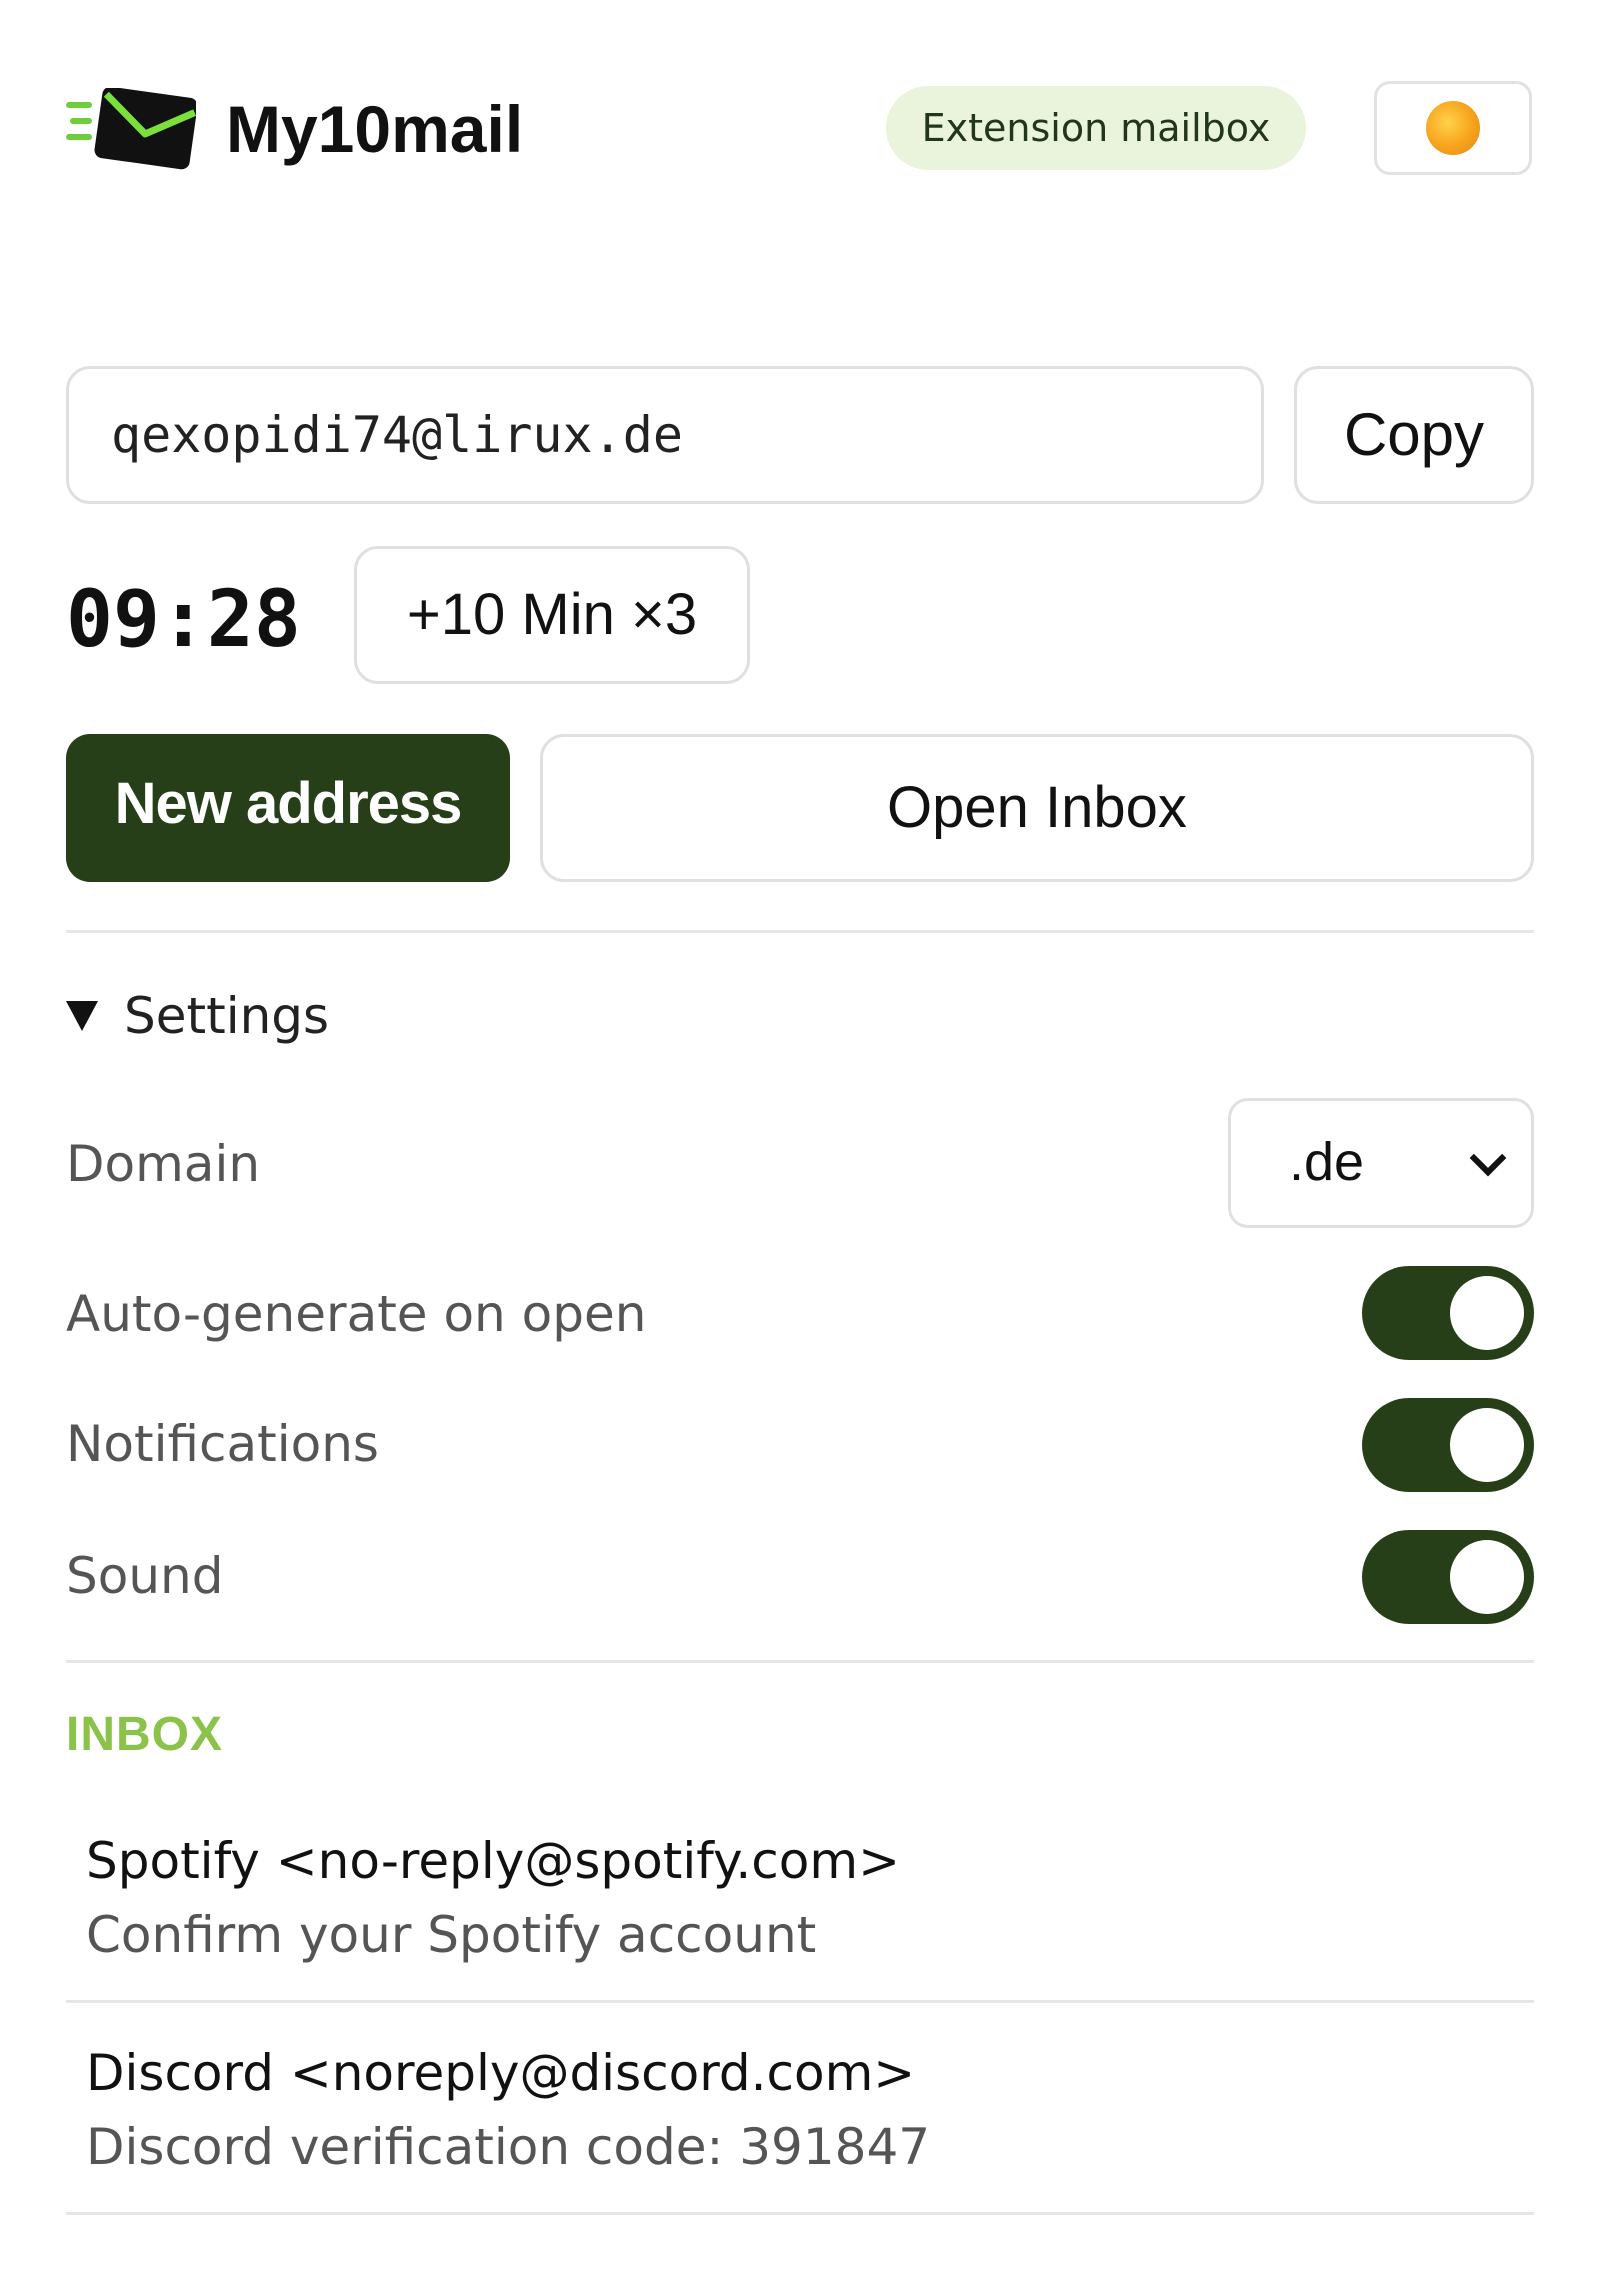 This screenshot has height=2282, width=1600. What do you see at coordinates (451, 1935) in the screenshot?
I see `mail-subject: Confirm your Spotify account` at bounding box center [451, 1935].